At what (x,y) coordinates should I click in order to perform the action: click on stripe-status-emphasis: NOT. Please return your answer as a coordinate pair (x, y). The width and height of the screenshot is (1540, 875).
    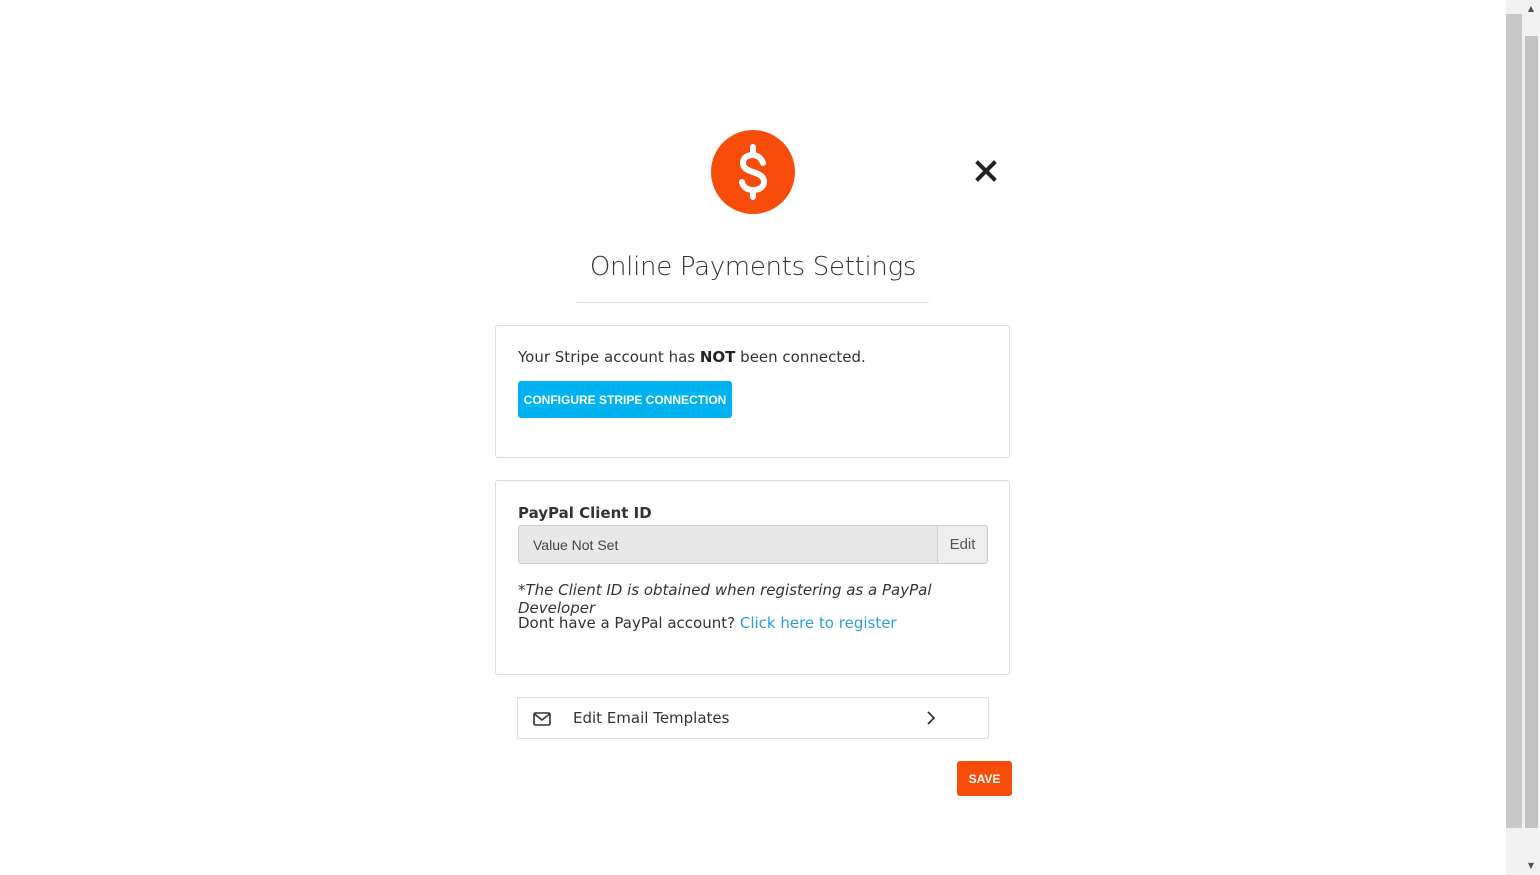
    Looking at the image, I should click on (717, 357).